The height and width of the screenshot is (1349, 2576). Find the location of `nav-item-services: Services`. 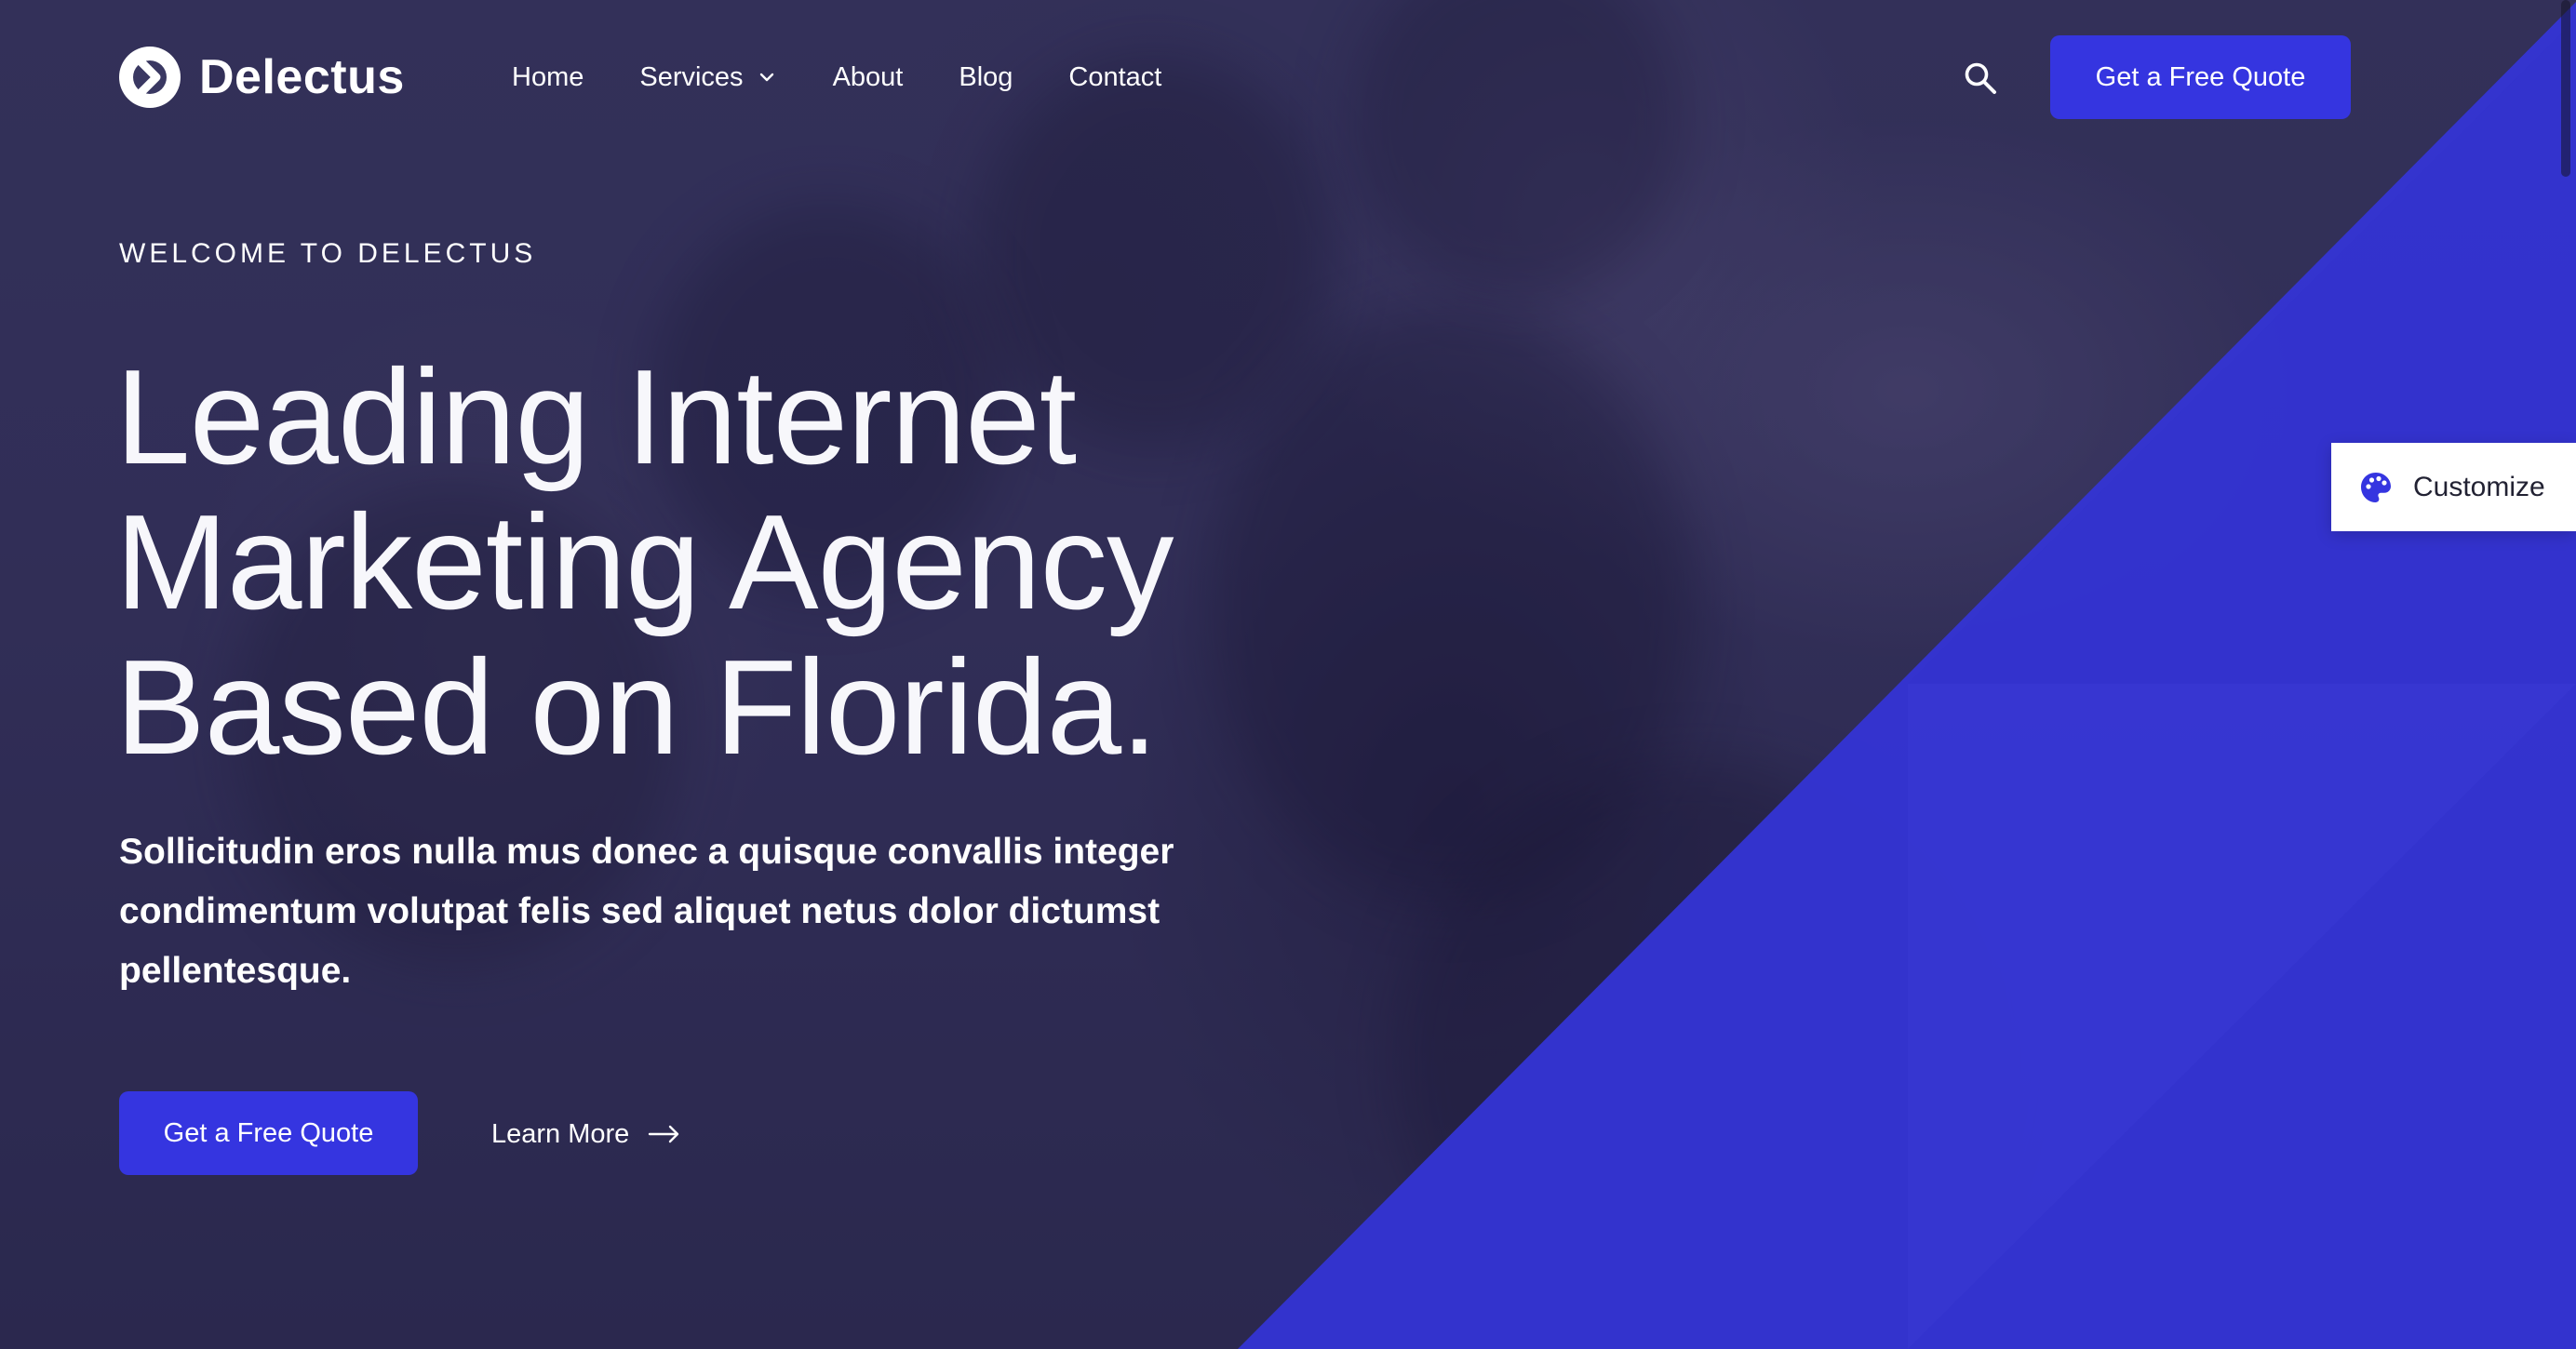

nav-item-services: Services is located at coordinates (707, 77).